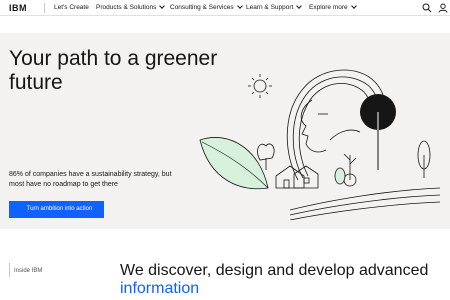  I want to click on section-label: Inside IBM, so click(28, 271).